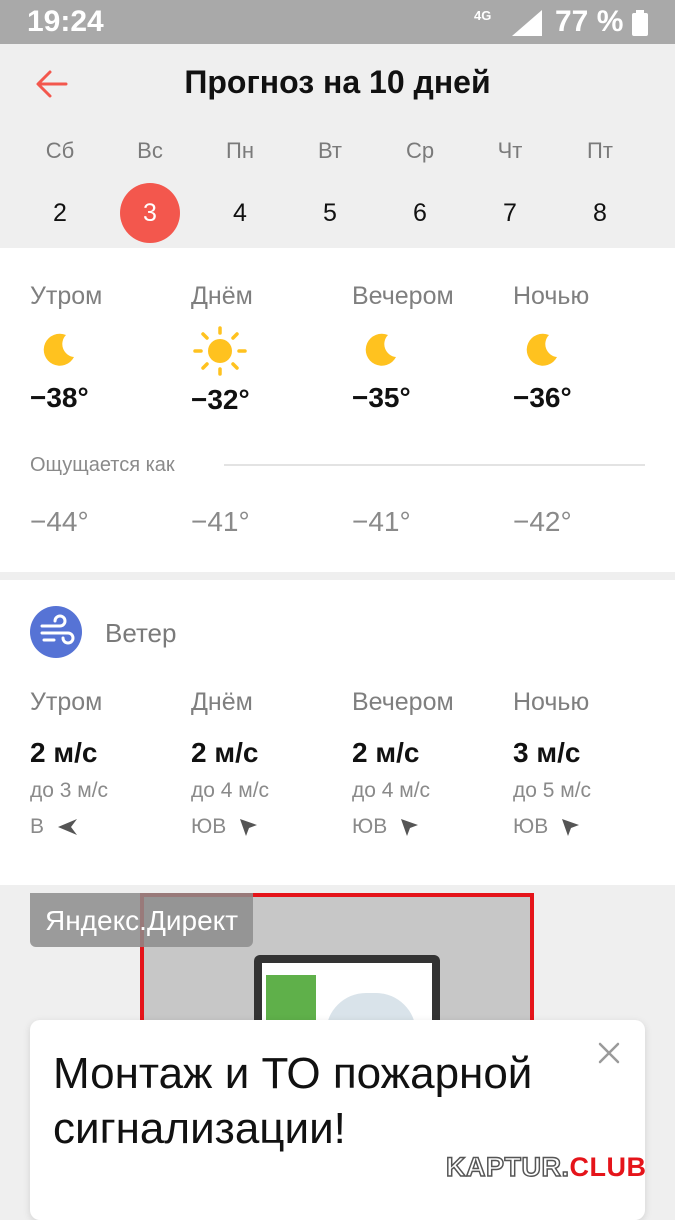 The image size is (675, 1220). What do you see at coordinates (420, 150) in the screenshot?
I see `day-of-week: Ср` at bounding box center [420, 150].